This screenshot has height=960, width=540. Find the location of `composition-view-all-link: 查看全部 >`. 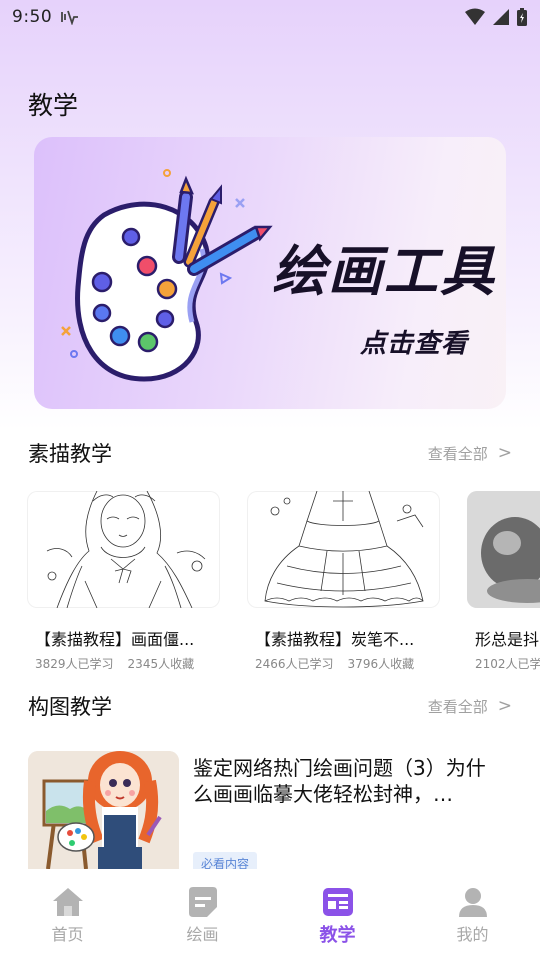

composition-view-all-link: 查看全部 > is located at coordinates (470, 706).